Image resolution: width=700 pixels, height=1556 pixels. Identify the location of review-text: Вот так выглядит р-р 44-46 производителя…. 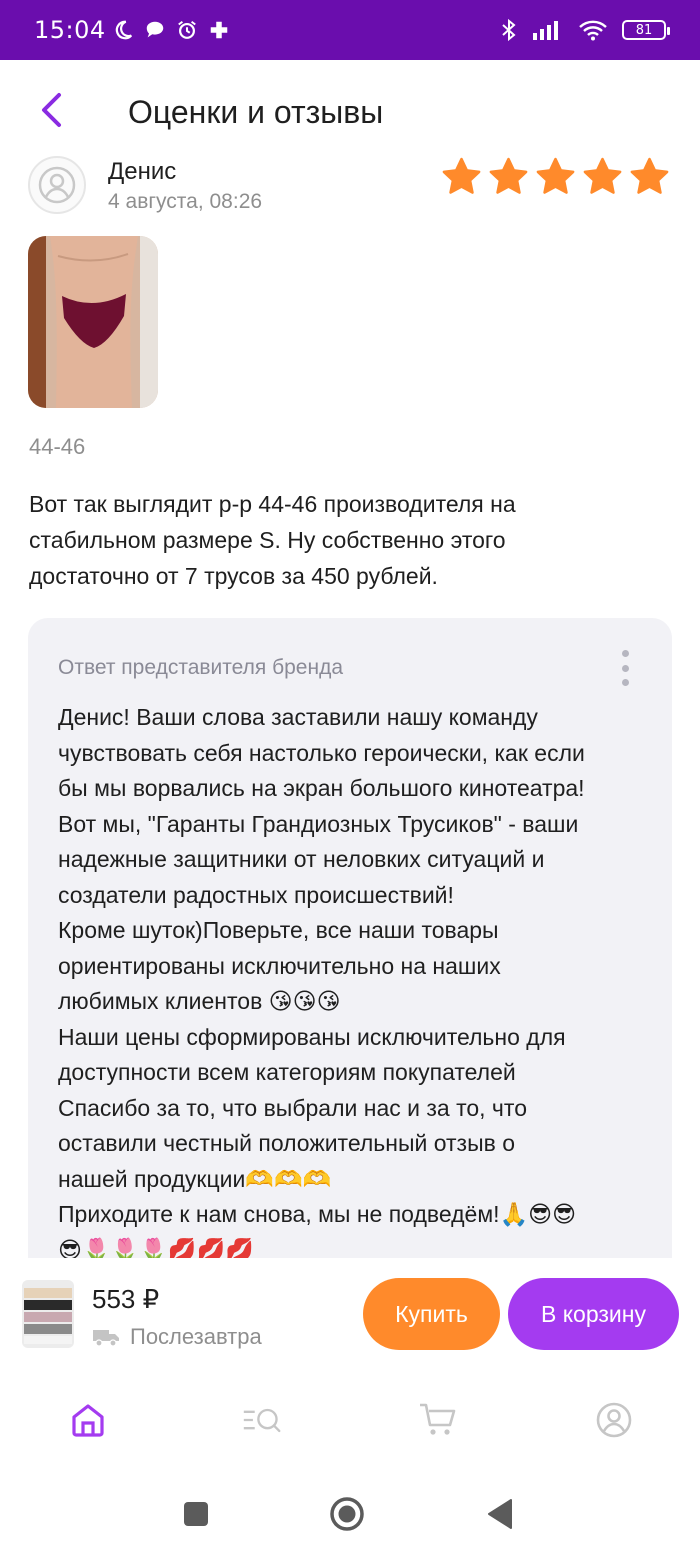
(272, 540).